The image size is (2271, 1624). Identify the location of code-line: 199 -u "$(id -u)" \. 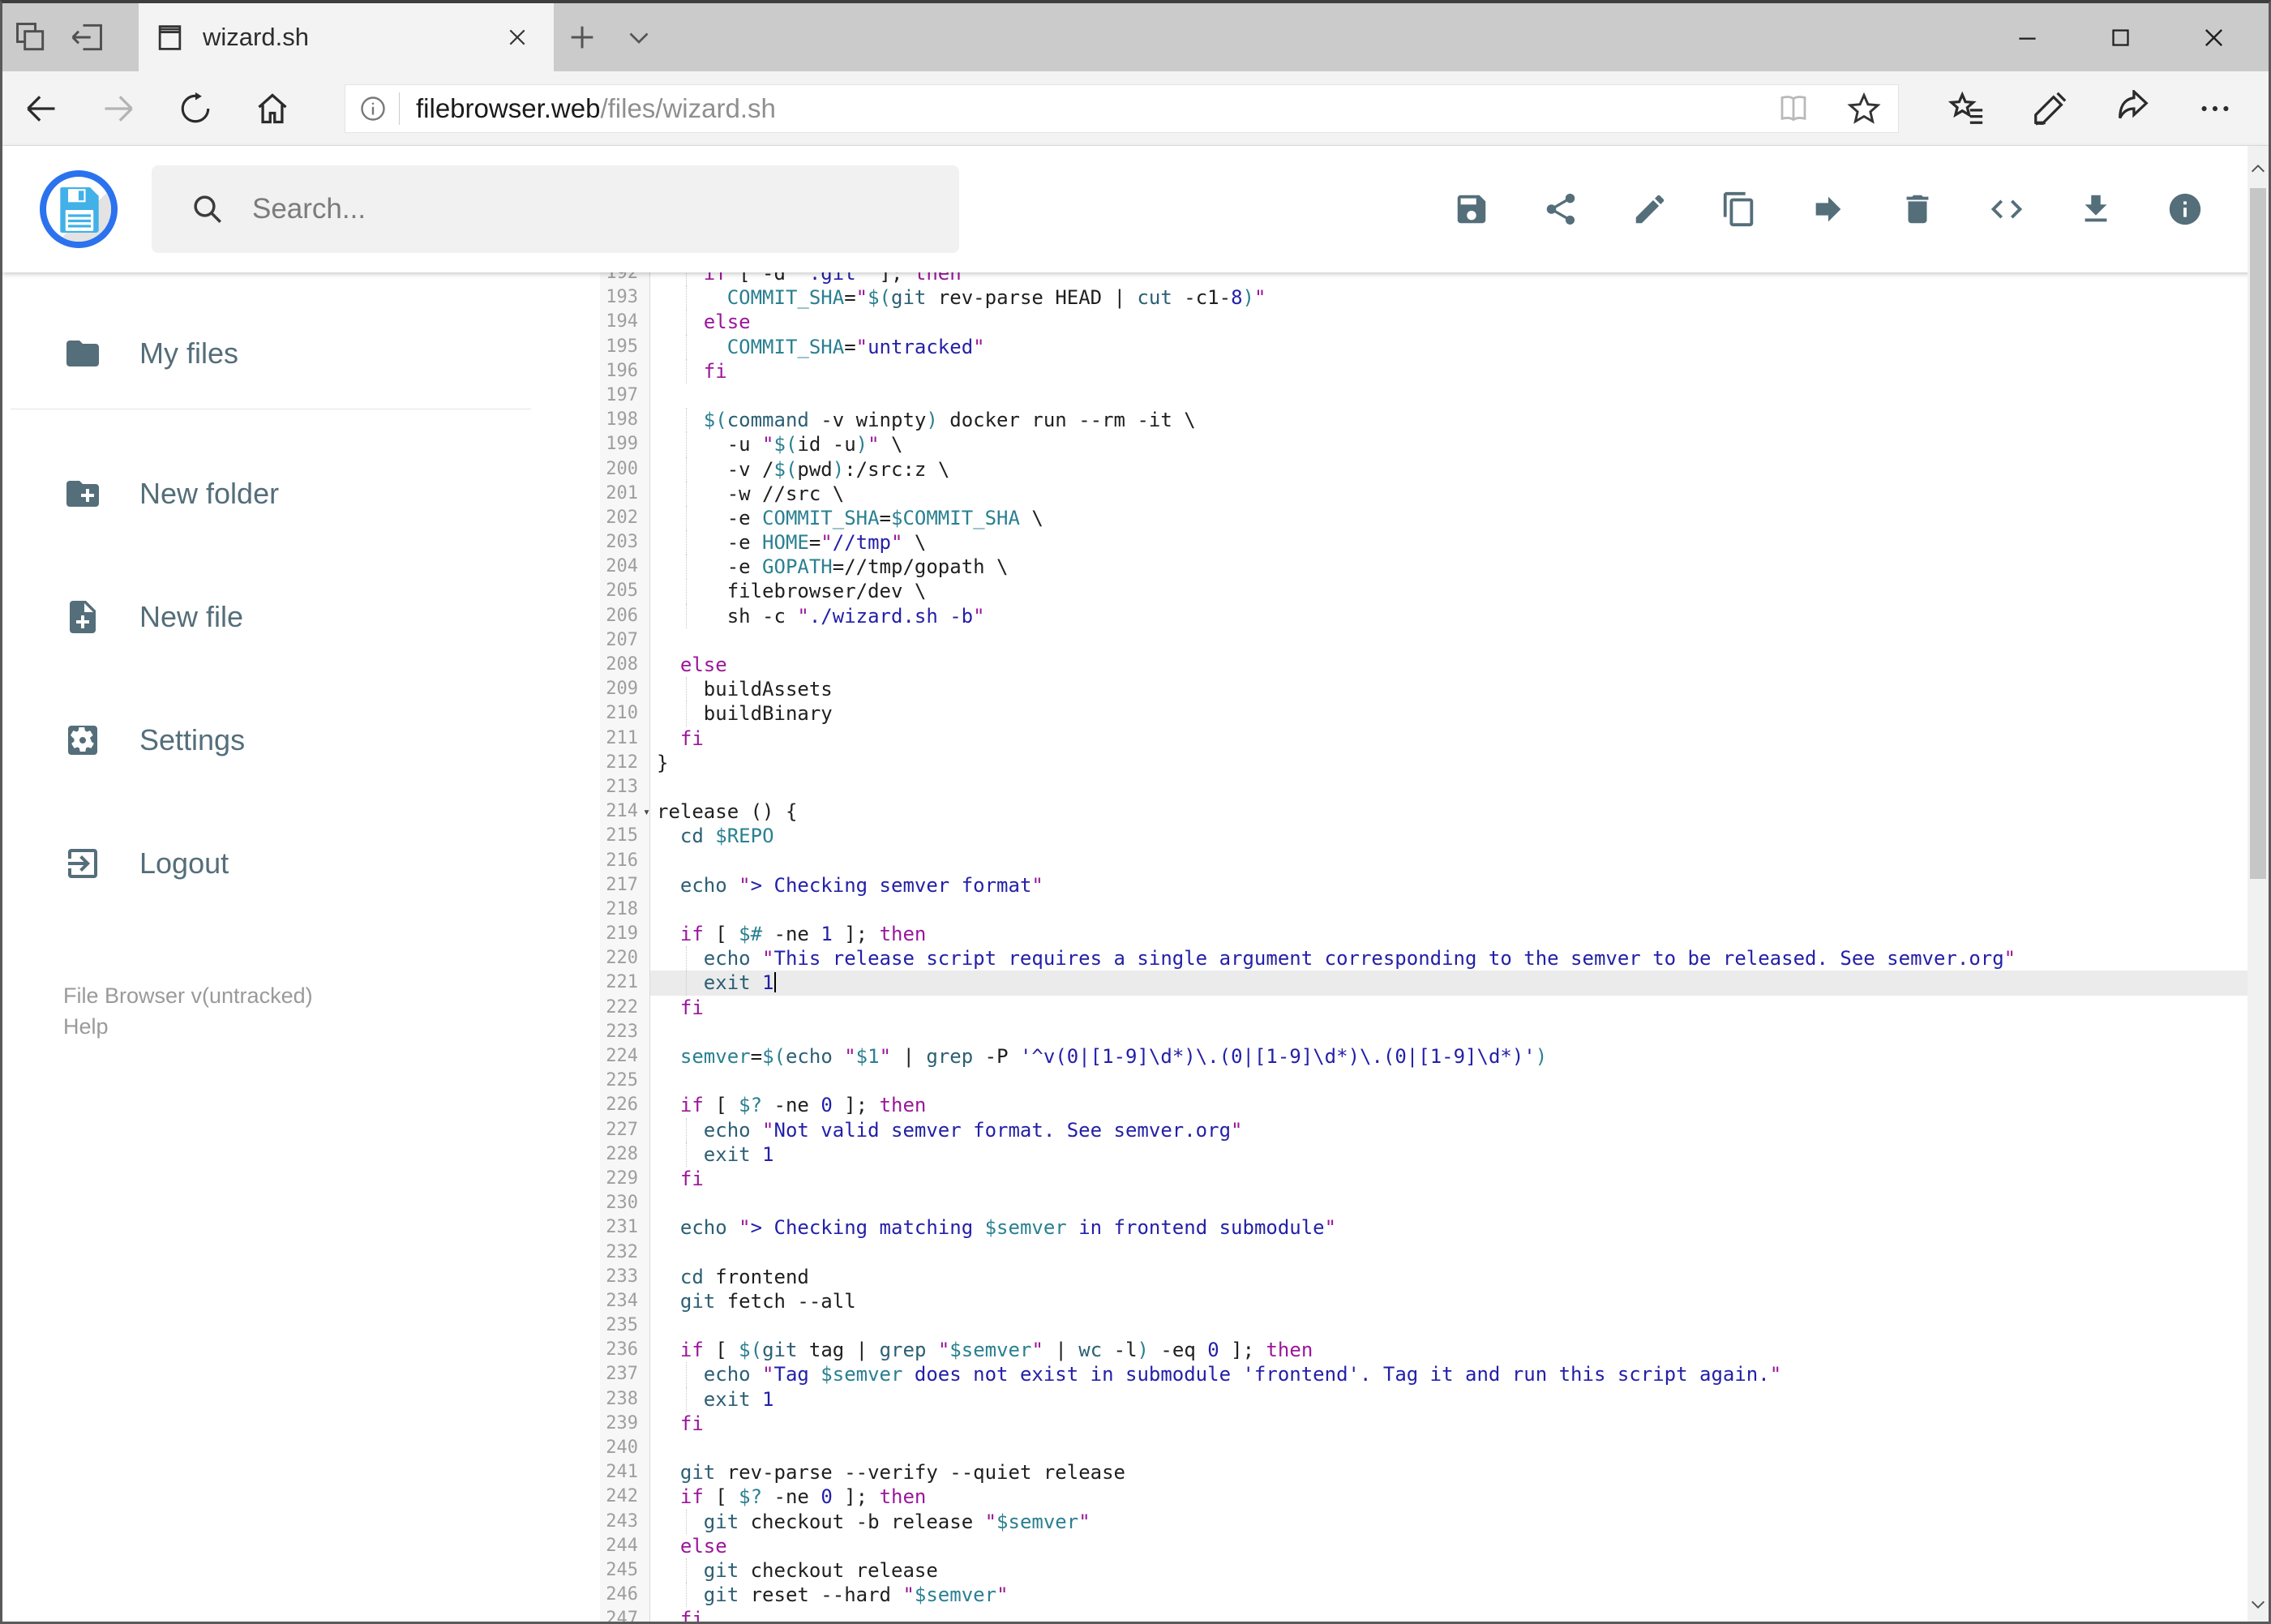
(1434, 445).